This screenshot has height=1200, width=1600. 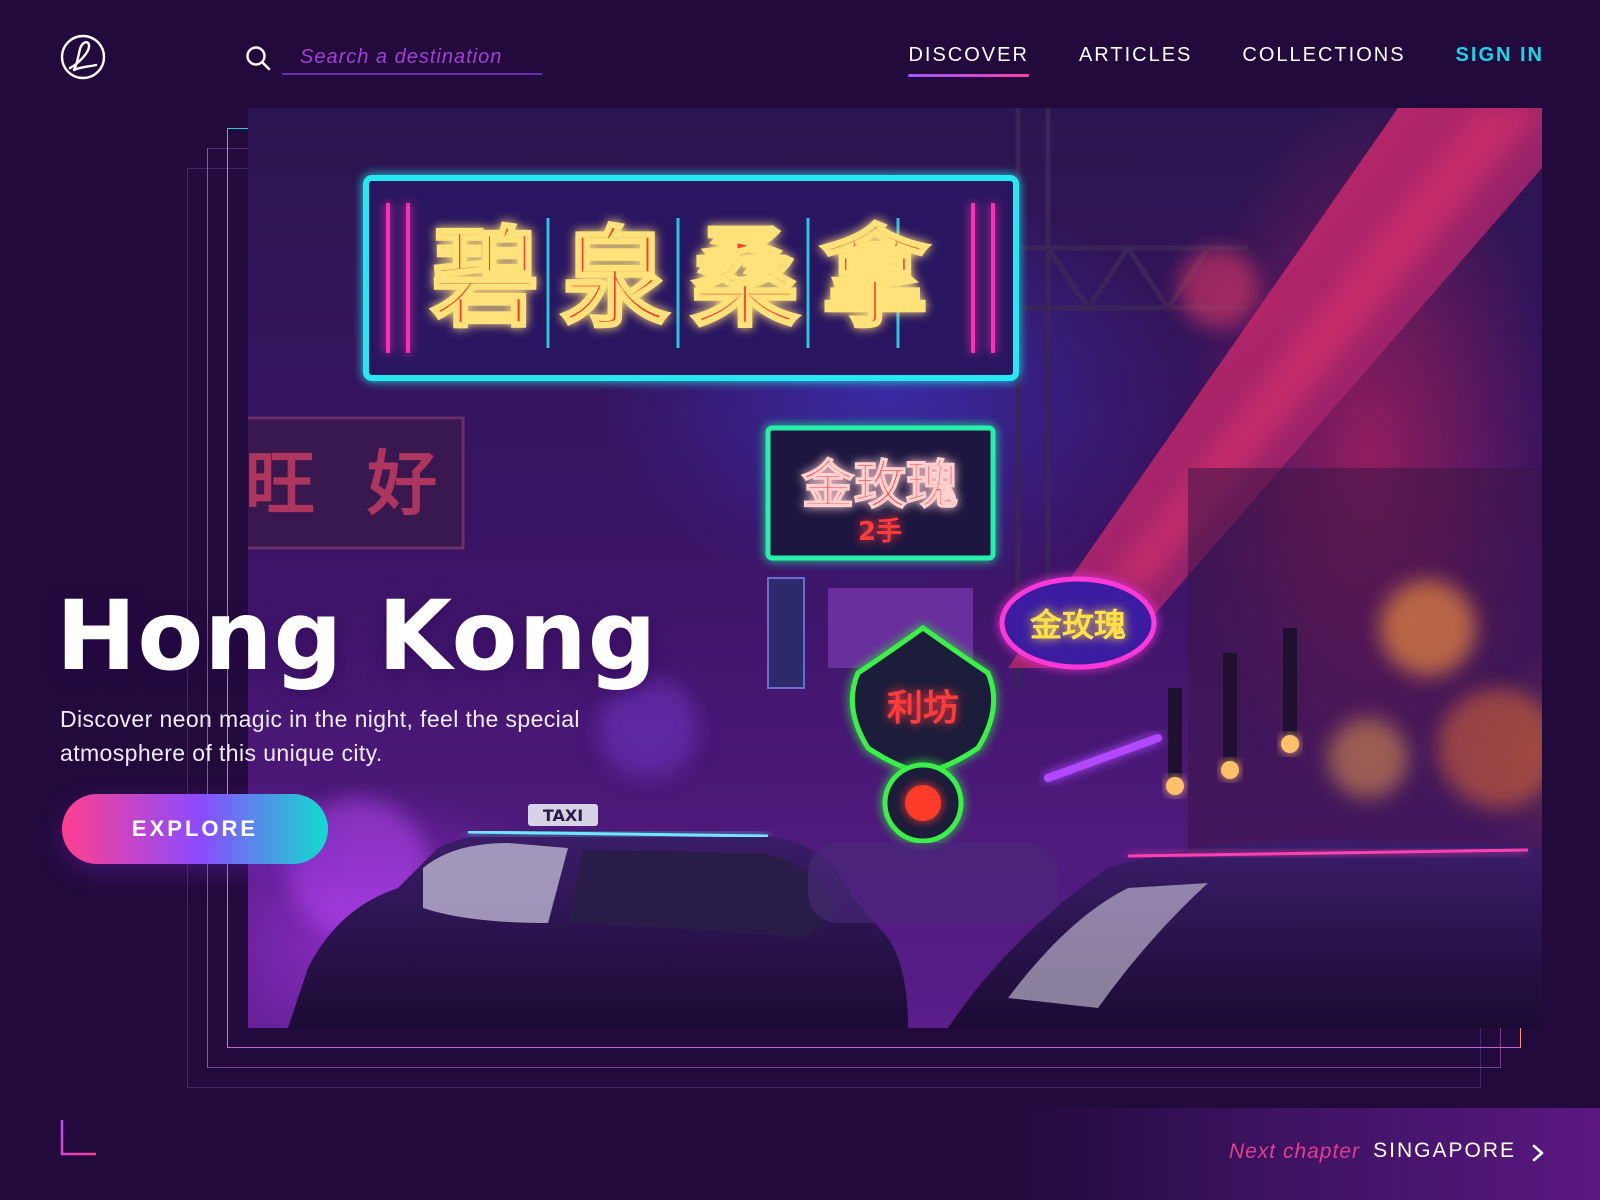 What do you see at coordinates (933, 883) in the screenshot?
I see `background-car` at bounding box center [933, 883].